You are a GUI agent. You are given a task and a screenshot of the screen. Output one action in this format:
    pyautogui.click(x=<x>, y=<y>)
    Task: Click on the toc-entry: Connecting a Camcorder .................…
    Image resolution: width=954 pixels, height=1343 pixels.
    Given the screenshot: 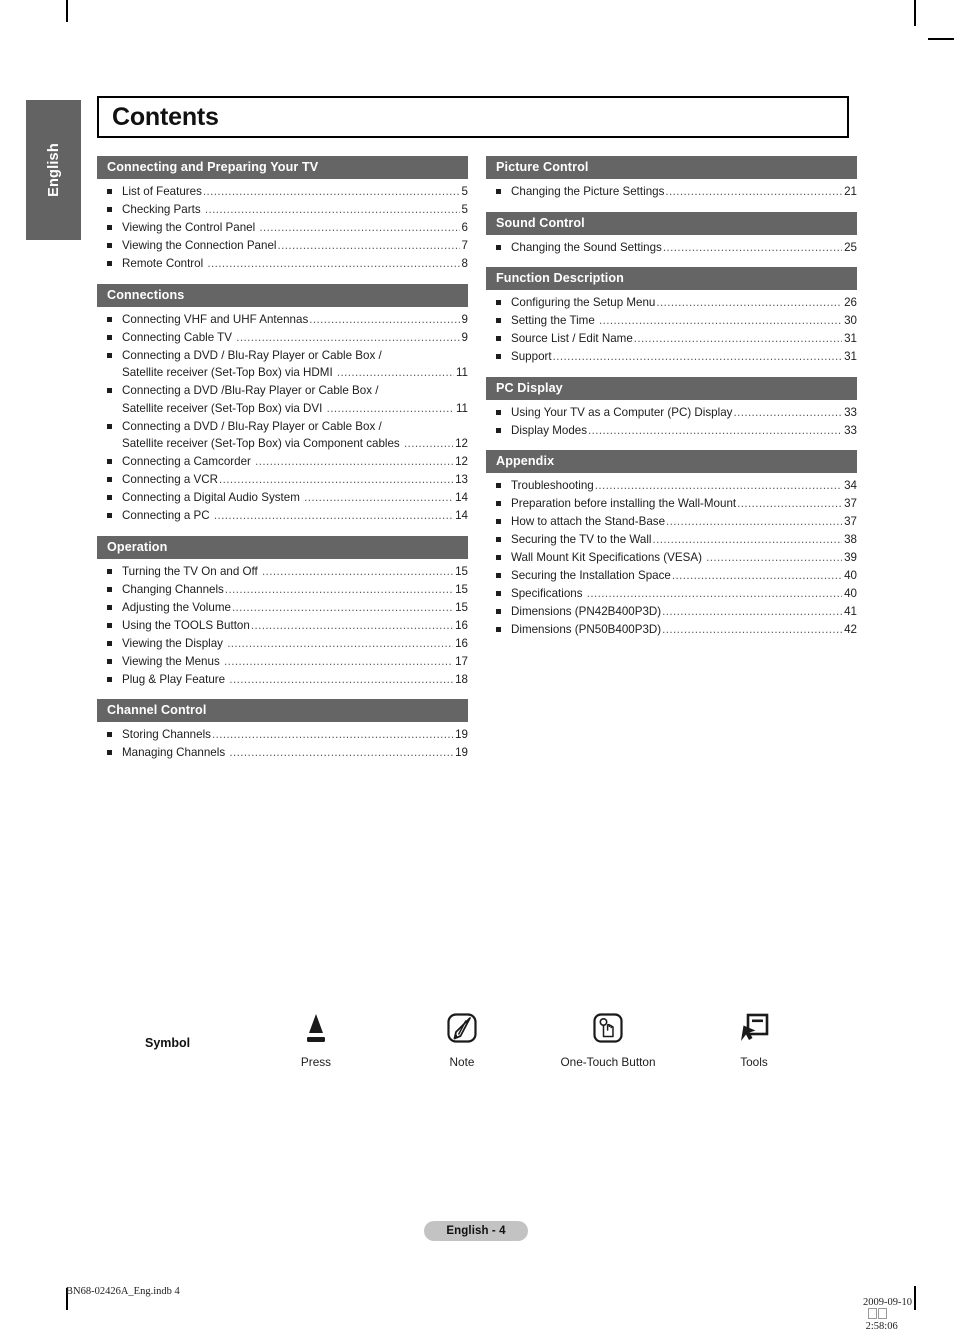 What is the action you would take?
    pyautogui.click(x=282, y=462)
    